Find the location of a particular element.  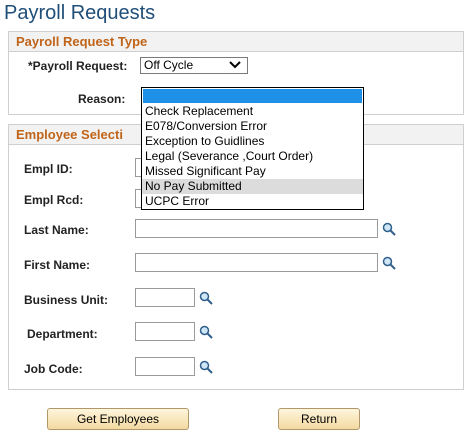

chevron-down-icon is located at coordinates (235, 65).